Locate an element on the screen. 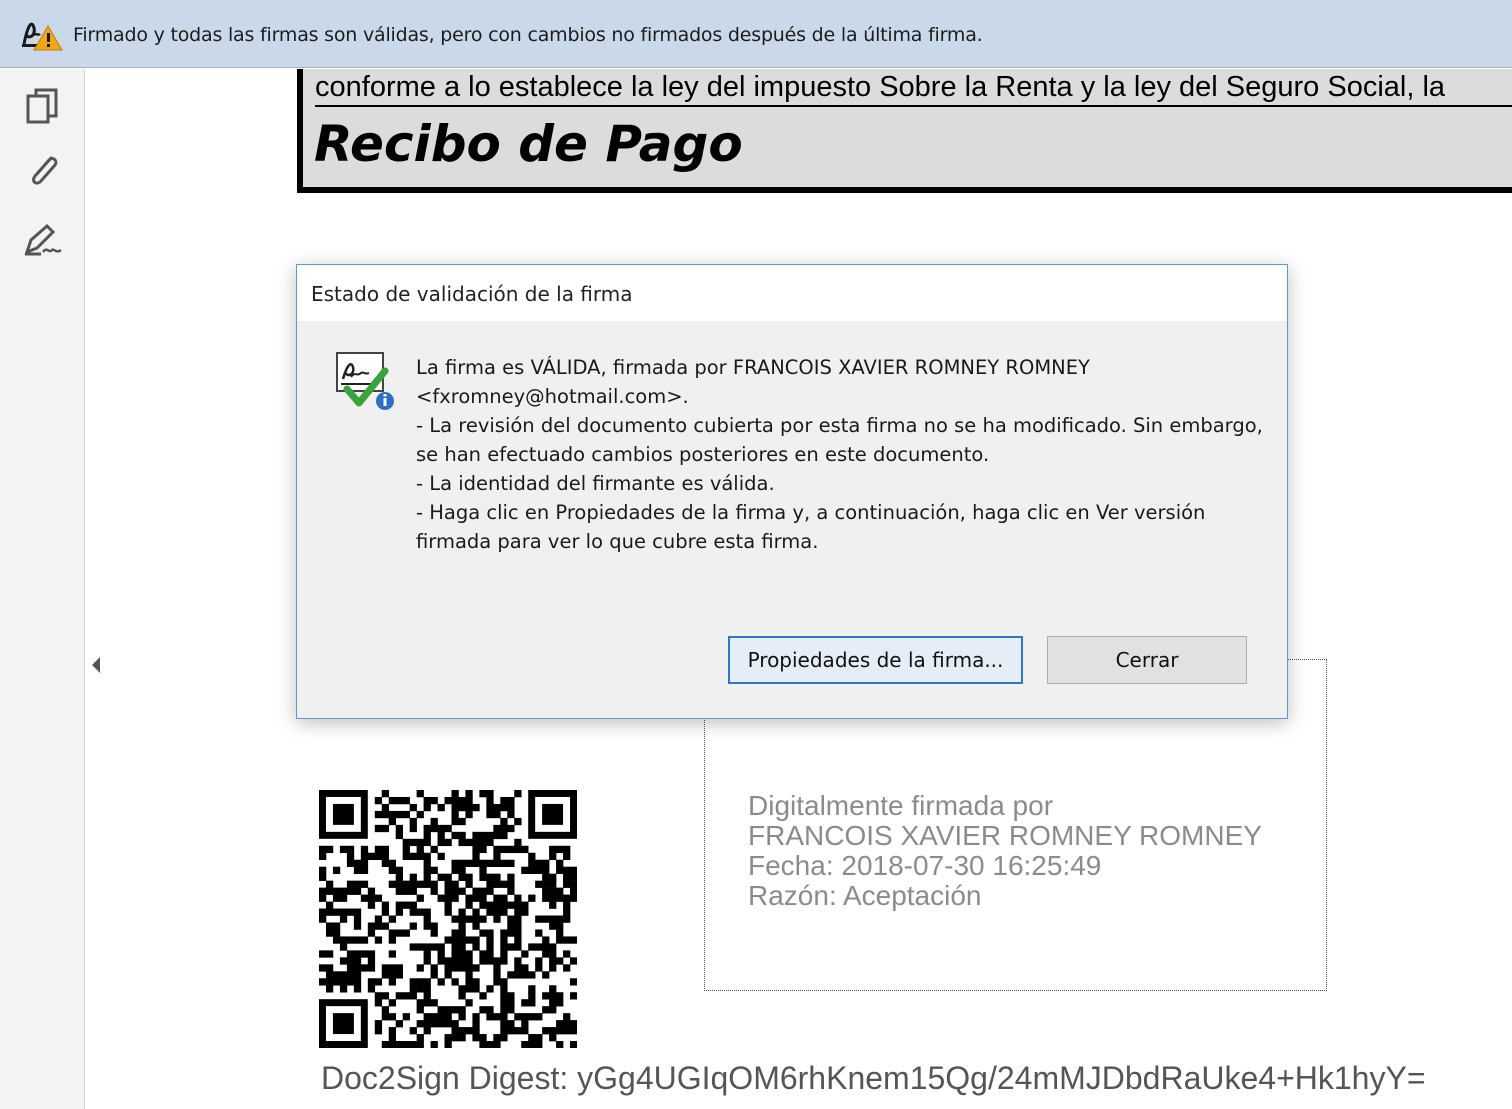 This screenshot has height=1109, width=1512. signature-line: Digitalmente firmada por is located at coordinates (901, 805).